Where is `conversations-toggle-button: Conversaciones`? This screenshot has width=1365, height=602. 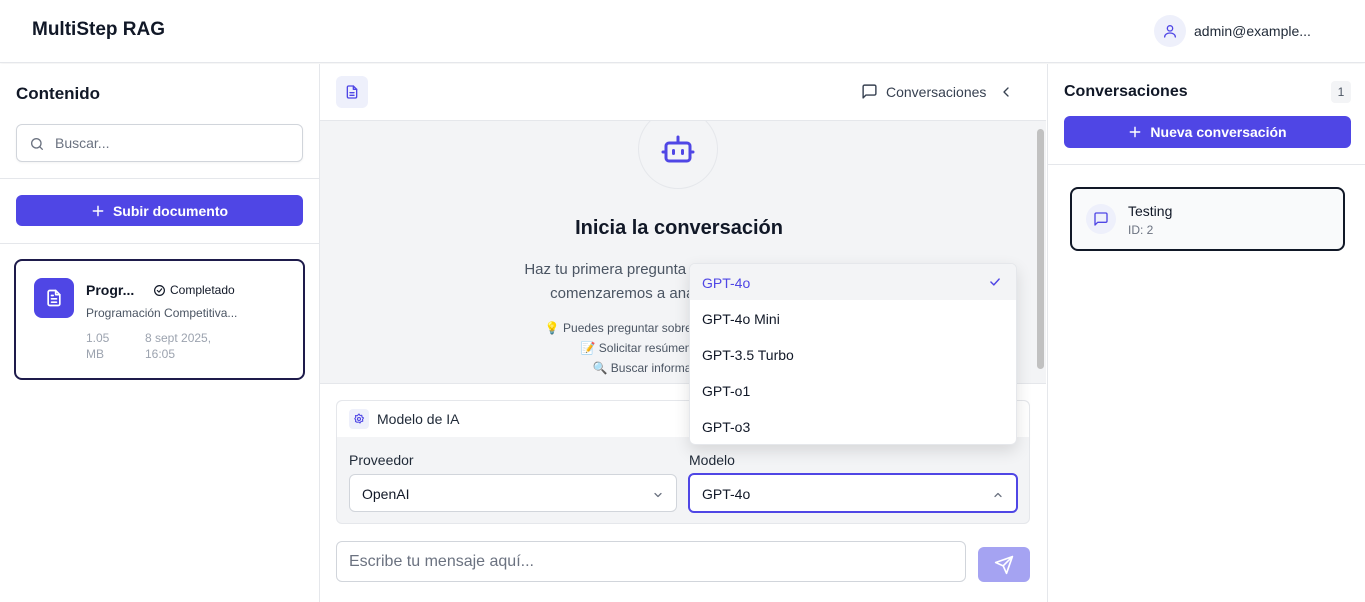
conversations-toggle-button: Conversaciones is located at coordinates (937, 91).